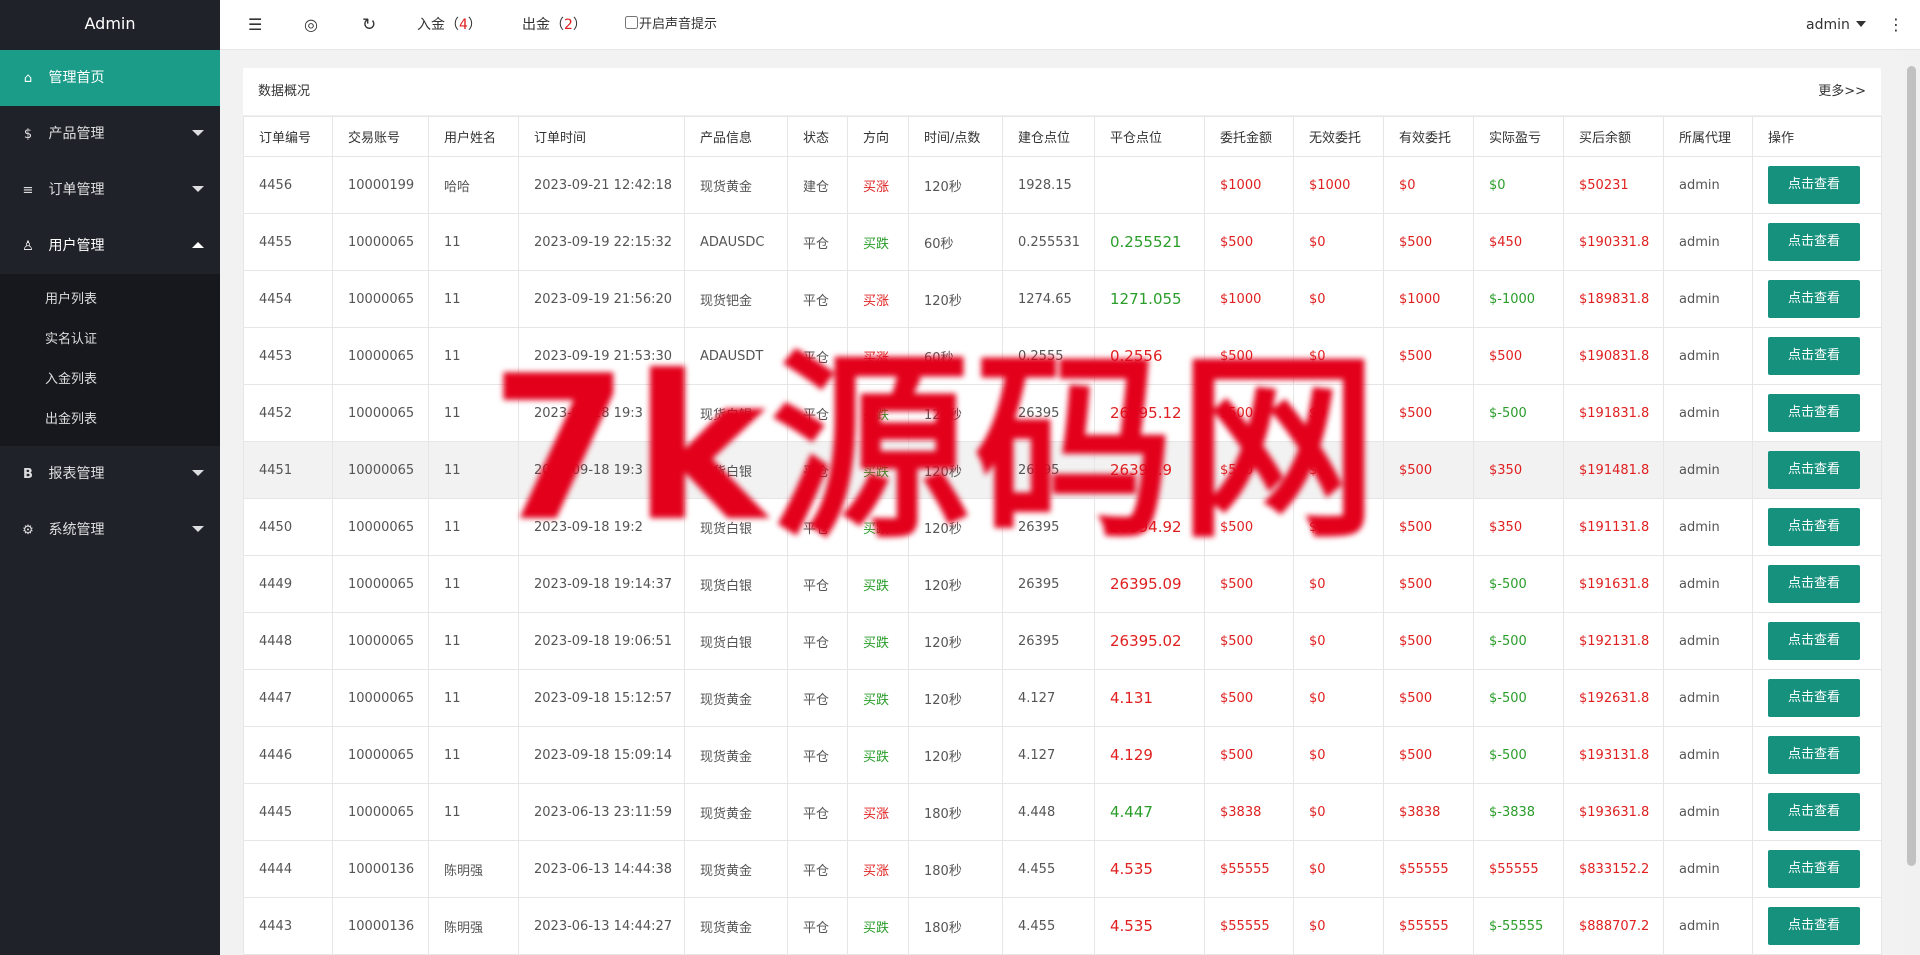 This screenshot has width=1920, height=955. Describe the element at coordinates (311, 25) in the screenshot. I see `globe-icon: ◎` at that location.